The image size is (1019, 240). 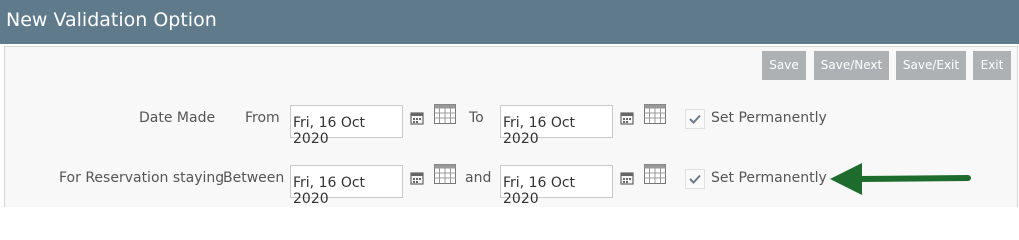 What do you see at coordinates (784, 65) in the screenshot?
I see `save-button: Save` at bounding box center [784, 65].